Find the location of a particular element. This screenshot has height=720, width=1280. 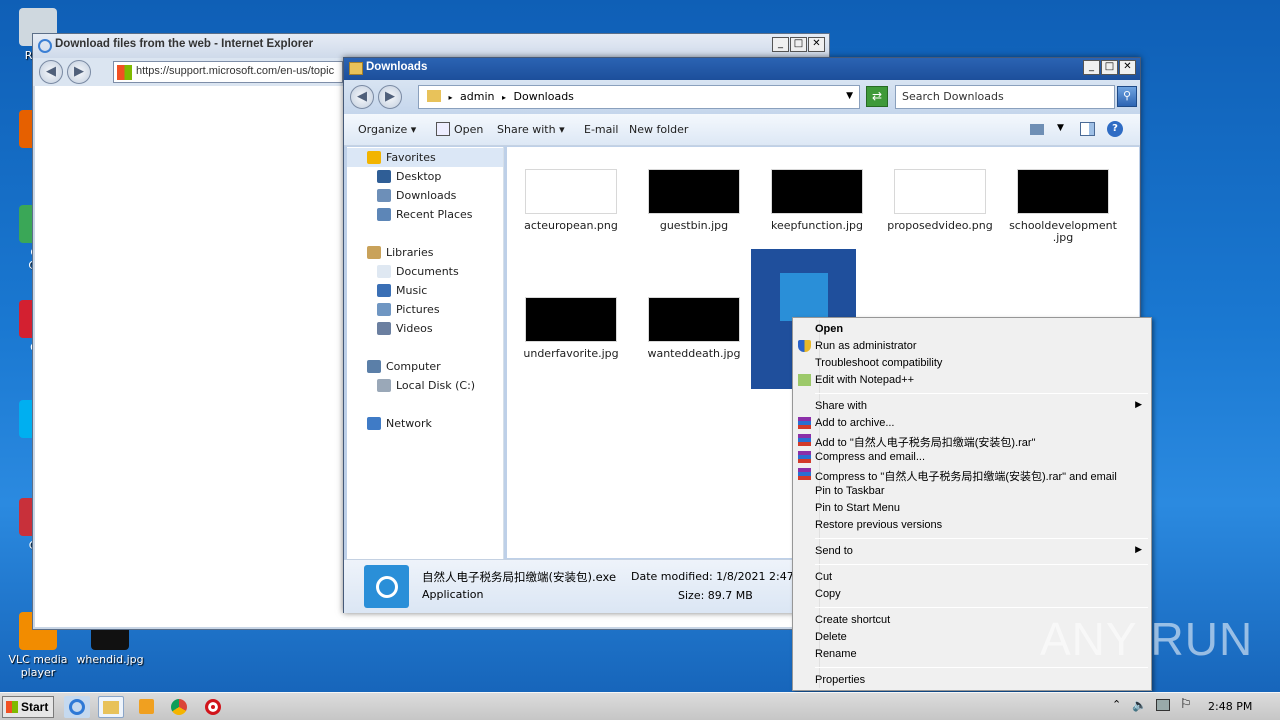

breadcrumb: ▸ admin ▸ Downloads ▼ is located at coordinates (639, 97).